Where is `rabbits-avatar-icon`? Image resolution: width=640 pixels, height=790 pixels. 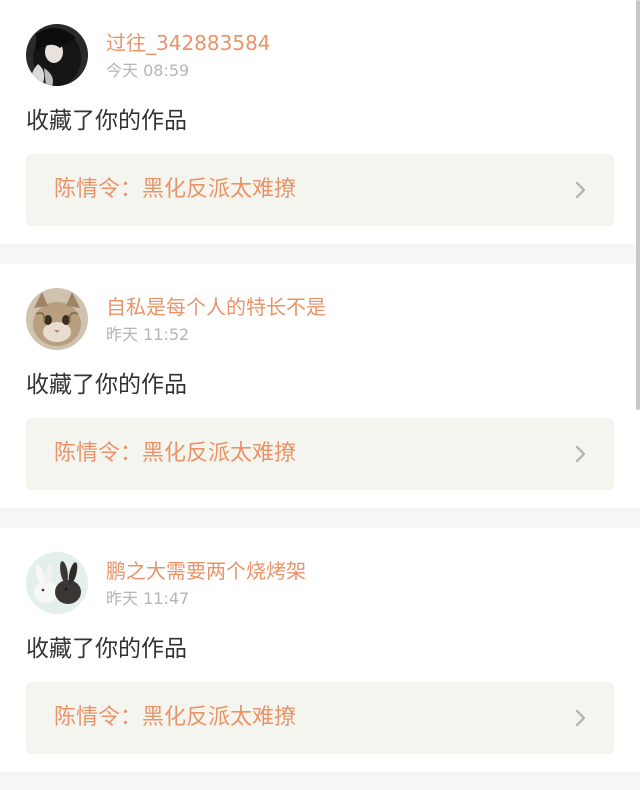
rabbits-avatar-icon is located at coordinates (57, 583).